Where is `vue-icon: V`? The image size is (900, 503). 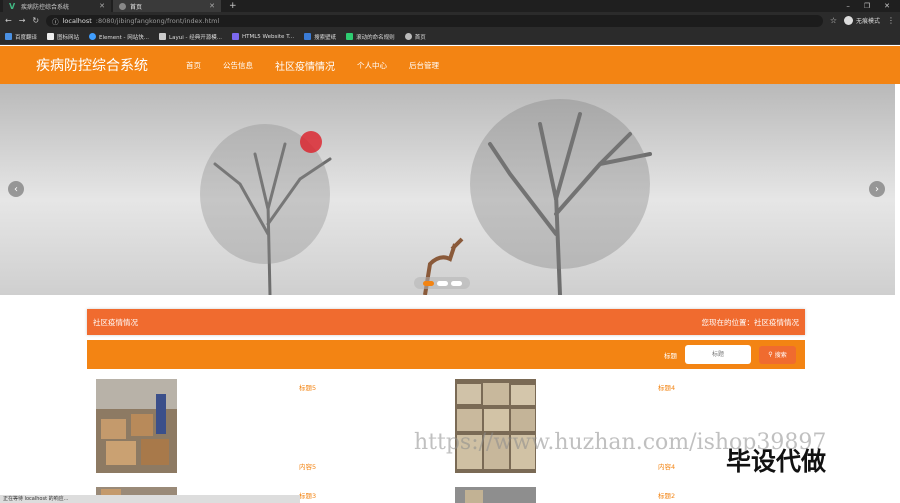
vue-icon: V is located at coordinates (12, 6).